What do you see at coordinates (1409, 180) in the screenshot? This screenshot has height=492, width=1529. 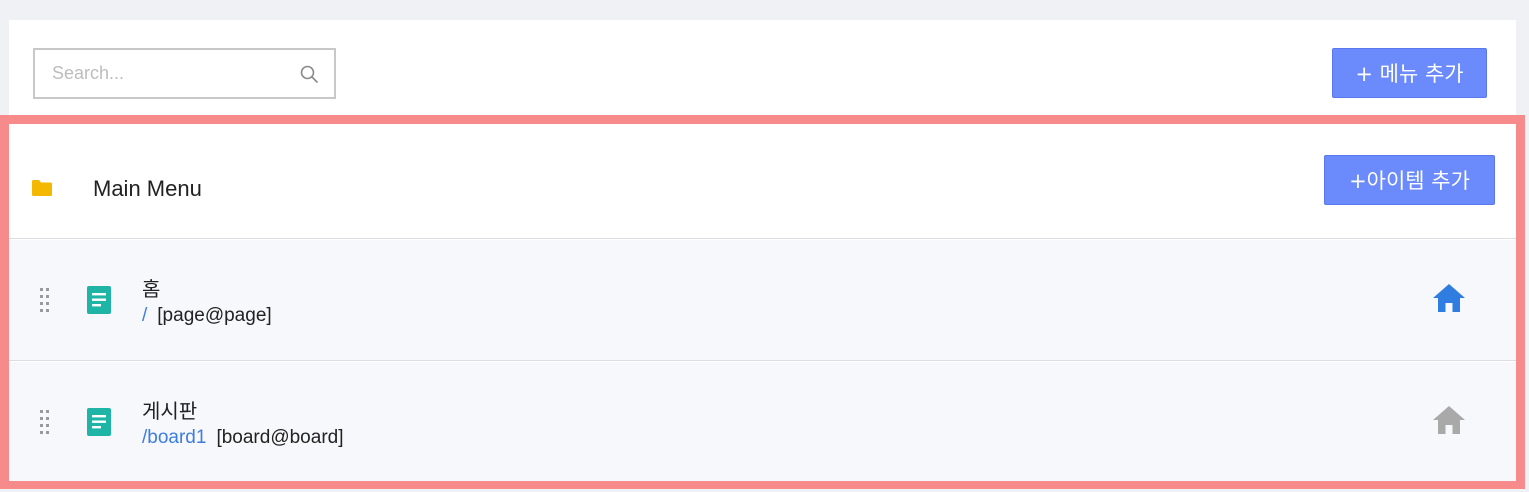 I see `add-item-button: +아이템 추가` at bounding box center [1409, 180].